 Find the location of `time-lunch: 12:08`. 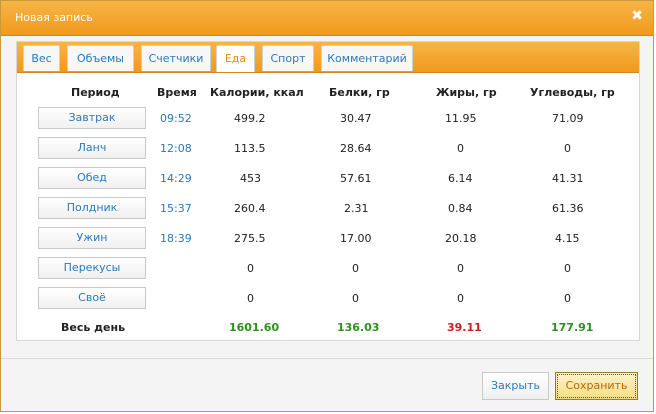

time-lunch: 12:08 is located at coordinates (176, 148).